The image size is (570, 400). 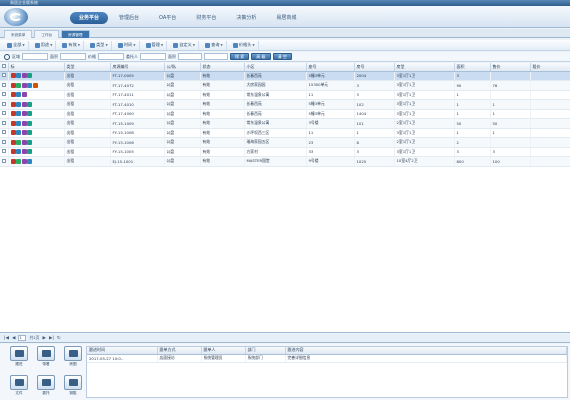 I want to click on followup-col-time: 跟进时间, so click(x=122, y=351).